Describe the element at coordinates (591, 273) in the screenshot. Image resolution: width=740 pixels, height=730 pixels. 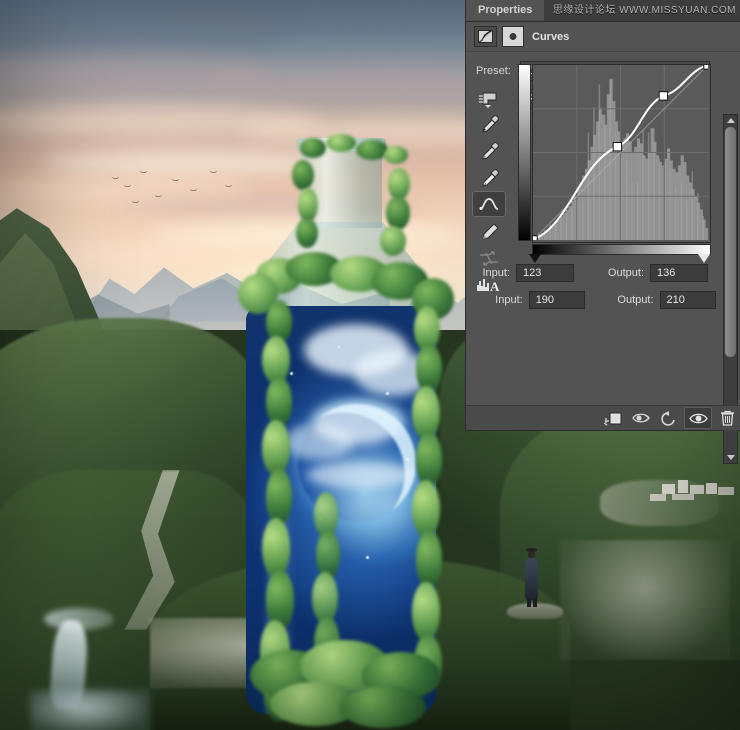
I see `point1-row: Input: 123 Output: 136` at that location.